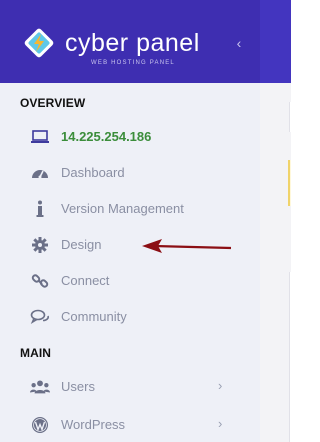 The width and height of the screenshot is (320, 442). I want to click on annotation-arrow-icon, so click(187, 246).